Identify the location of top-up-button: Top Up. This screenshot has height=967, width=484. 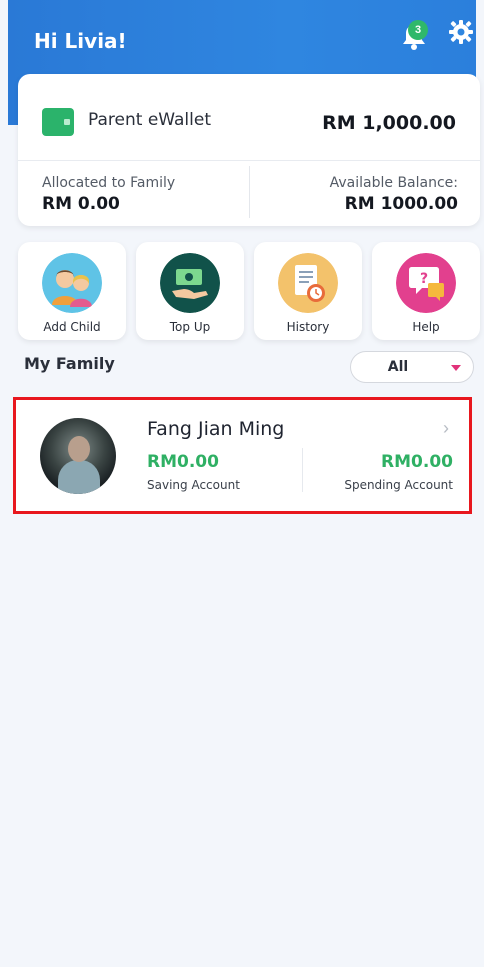
(190, 291).